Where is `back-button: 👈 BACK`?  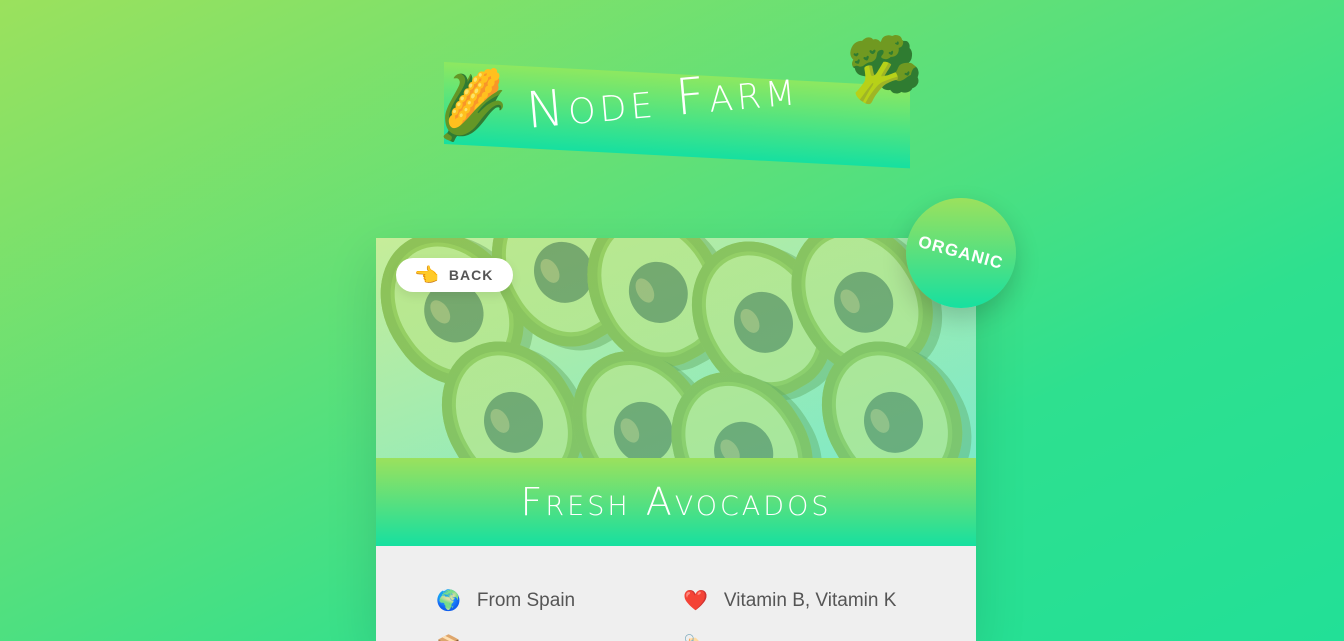
back-button: 👈 BACK is located at coordinates (455, 275).